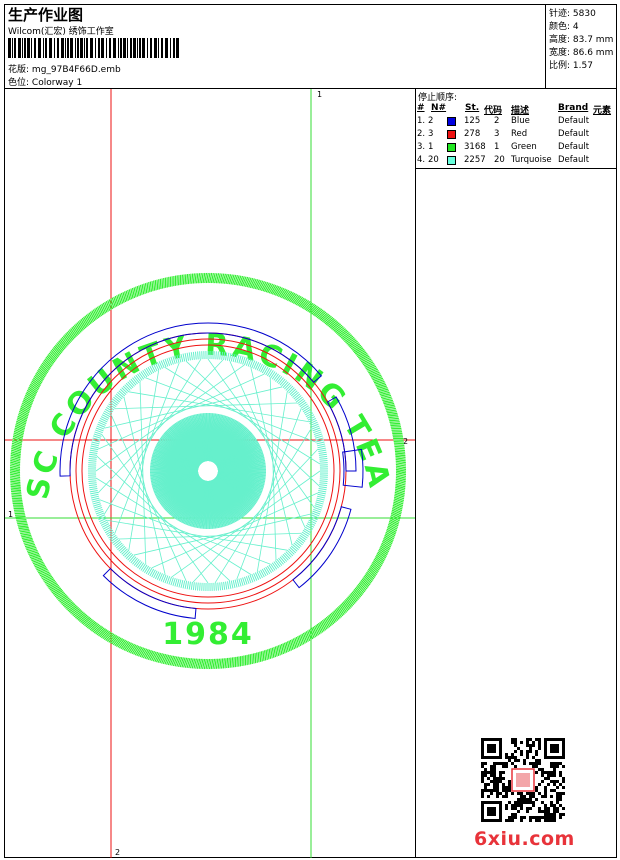 This screenshot has height=860, width=620. I want to click on colorway-row: 色位: Colorway 1, so click(45, 81).